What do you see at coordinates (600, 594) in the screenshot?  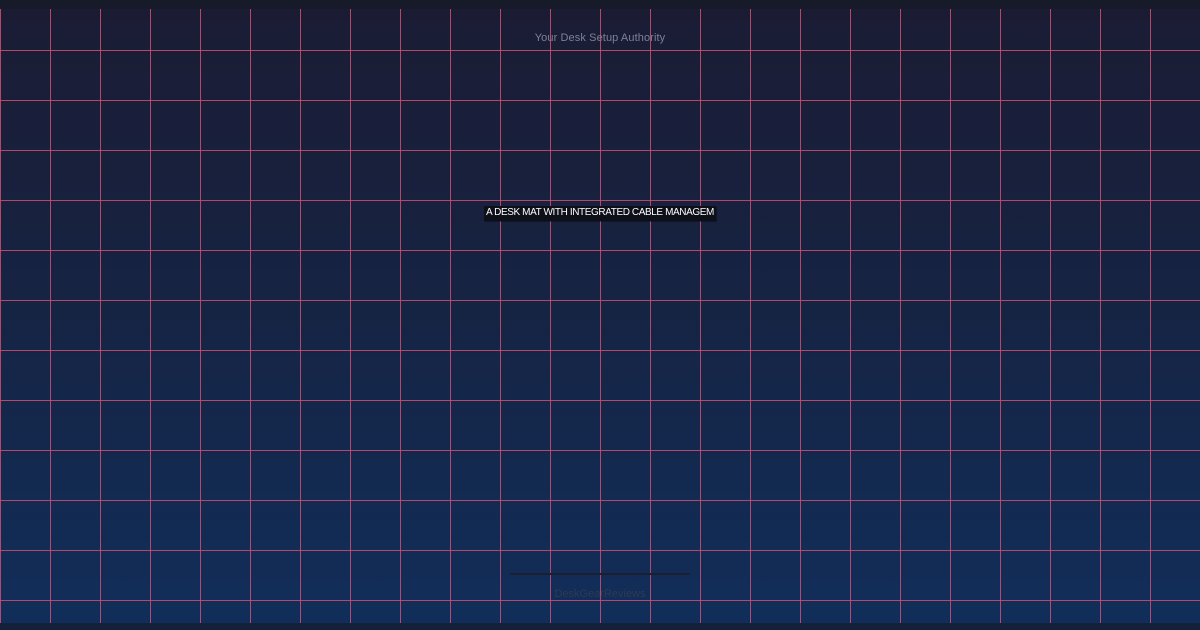 I see `brand-name: DeskGearReviews` at bounding box center [600, 594].